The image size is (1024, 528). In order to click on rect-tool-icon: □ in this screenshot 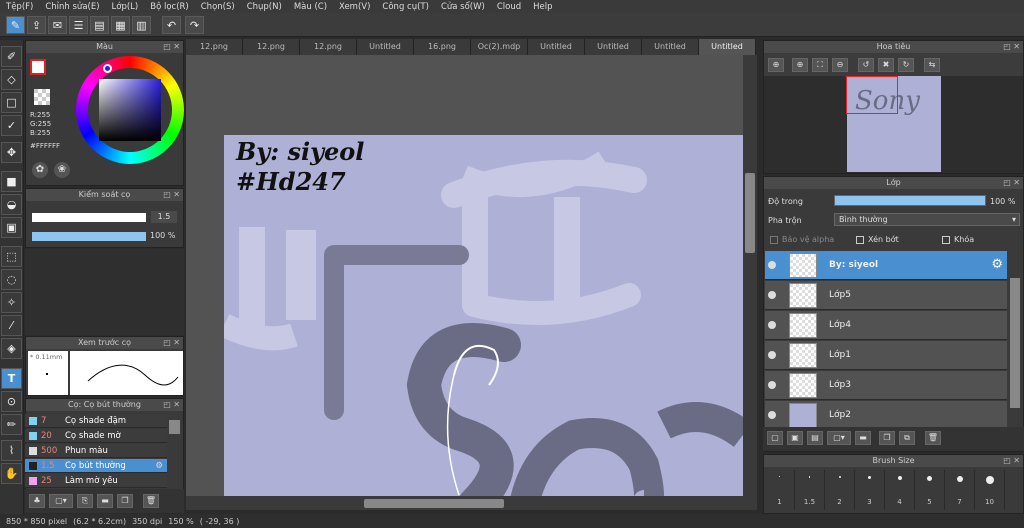, I will do `click(11, 102)`.